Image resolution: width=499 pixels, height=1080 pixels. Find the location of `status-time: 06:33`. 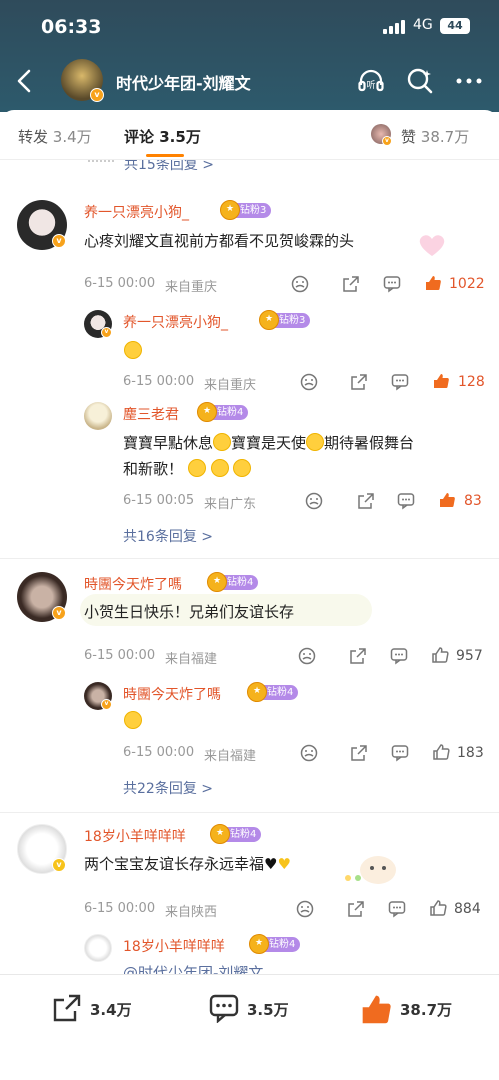

status-time: 06:33 is located at coordinates (71, 27).